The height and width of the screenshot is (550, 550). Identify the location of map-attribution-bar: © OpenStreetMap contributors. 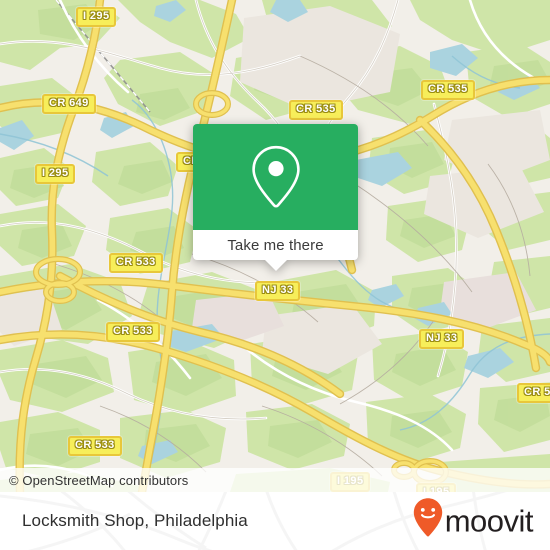
(275, 480).